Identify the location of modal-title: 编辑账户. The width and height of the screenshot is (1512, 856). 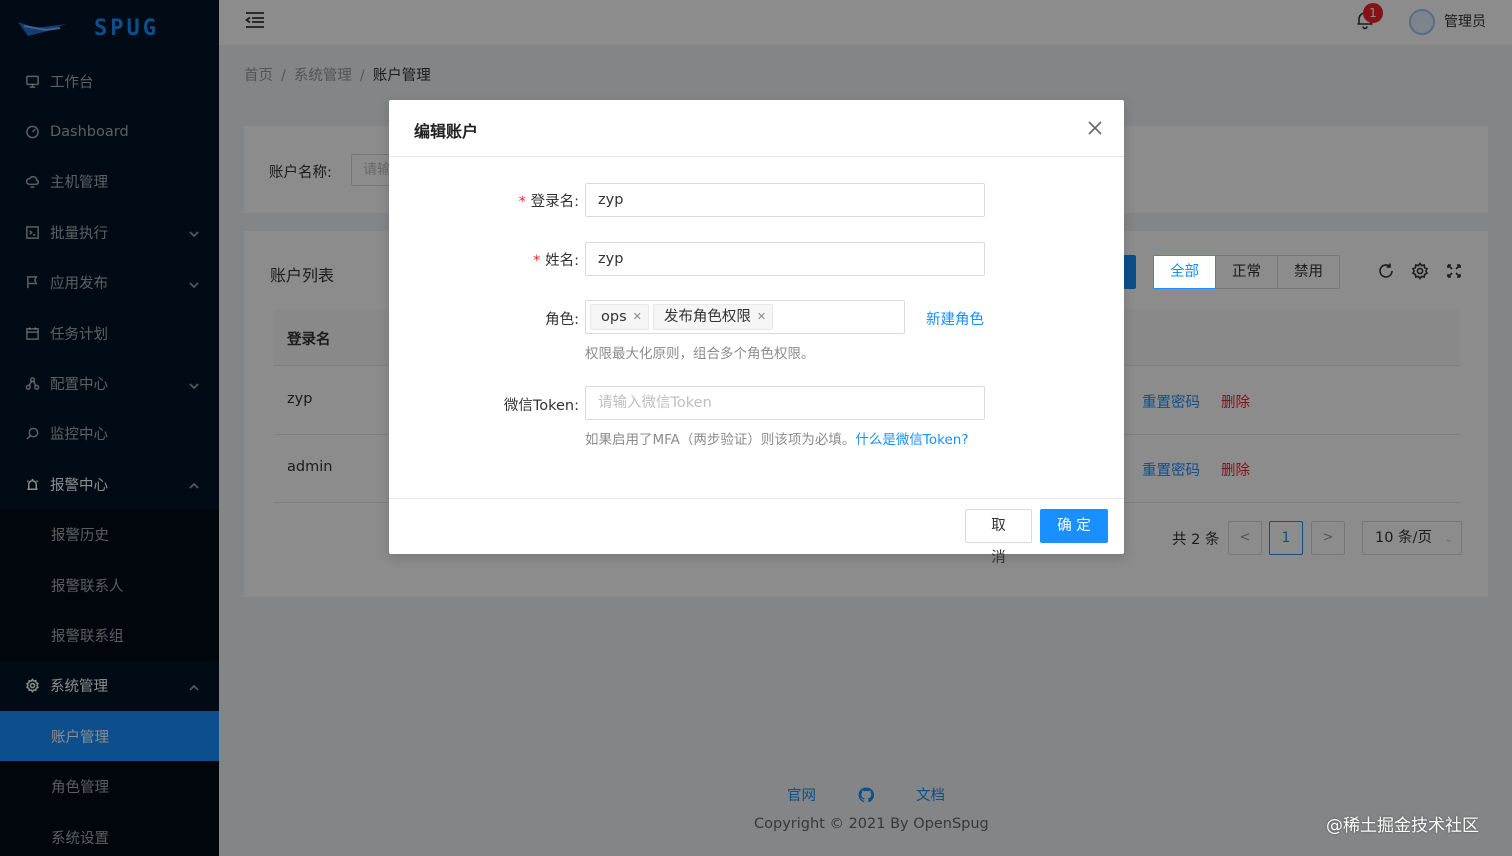
(446, 131).